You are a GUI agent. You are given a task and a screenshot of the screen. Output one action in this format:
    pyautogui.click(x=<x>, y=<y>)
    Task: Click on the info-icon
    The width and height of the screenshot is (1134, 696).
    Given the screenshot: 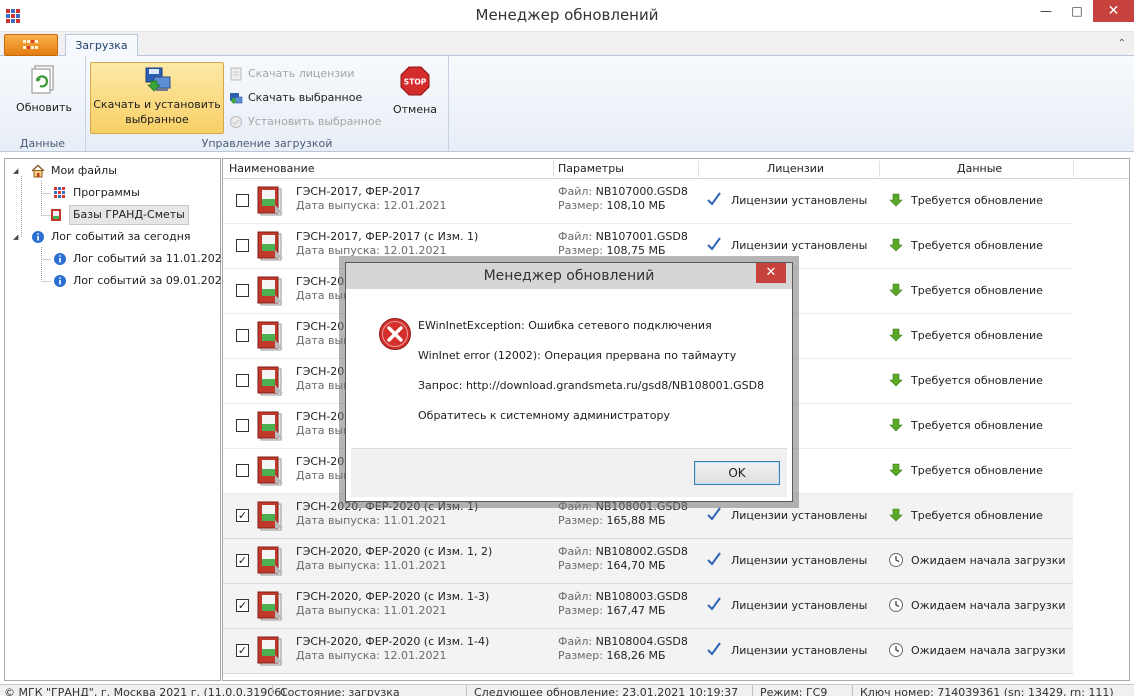 What is the action you would take?
    pyautogui.click(x=38, y=237)
    